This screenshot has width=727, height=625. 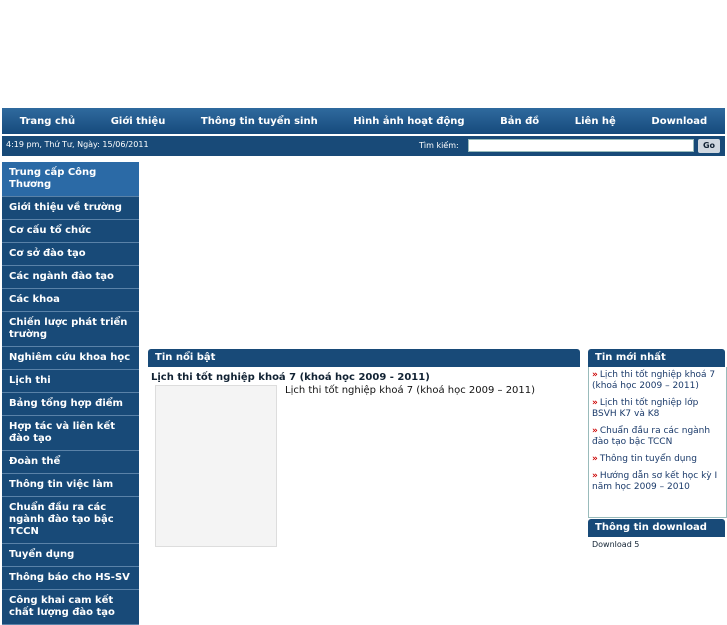 I want to click on sidebar-item-gioi-thieu: Giới thiệu về trường, so click(x=70, y=208).